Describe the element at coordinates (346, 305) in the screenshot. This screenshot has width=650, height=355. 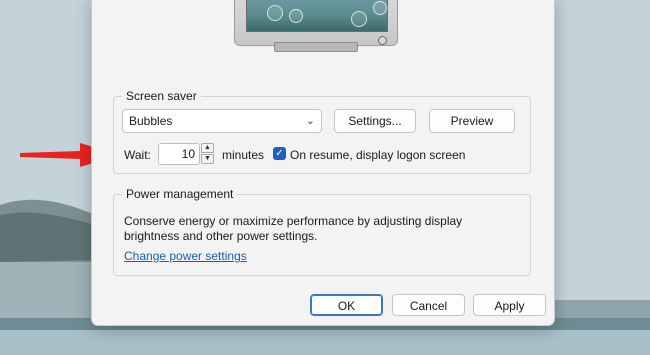
I see `ok-button: OK` at that location.